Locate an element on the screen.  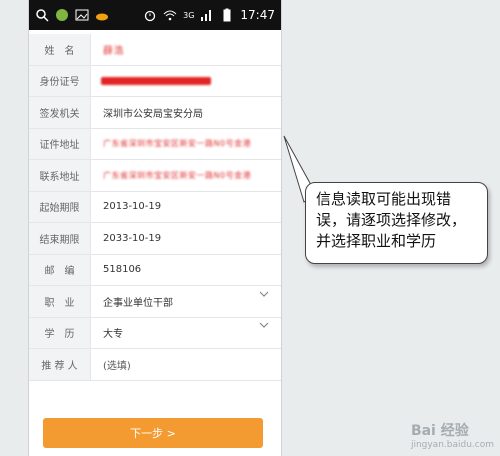
field-label: 签发机关 is located at coordinates (60, 112).